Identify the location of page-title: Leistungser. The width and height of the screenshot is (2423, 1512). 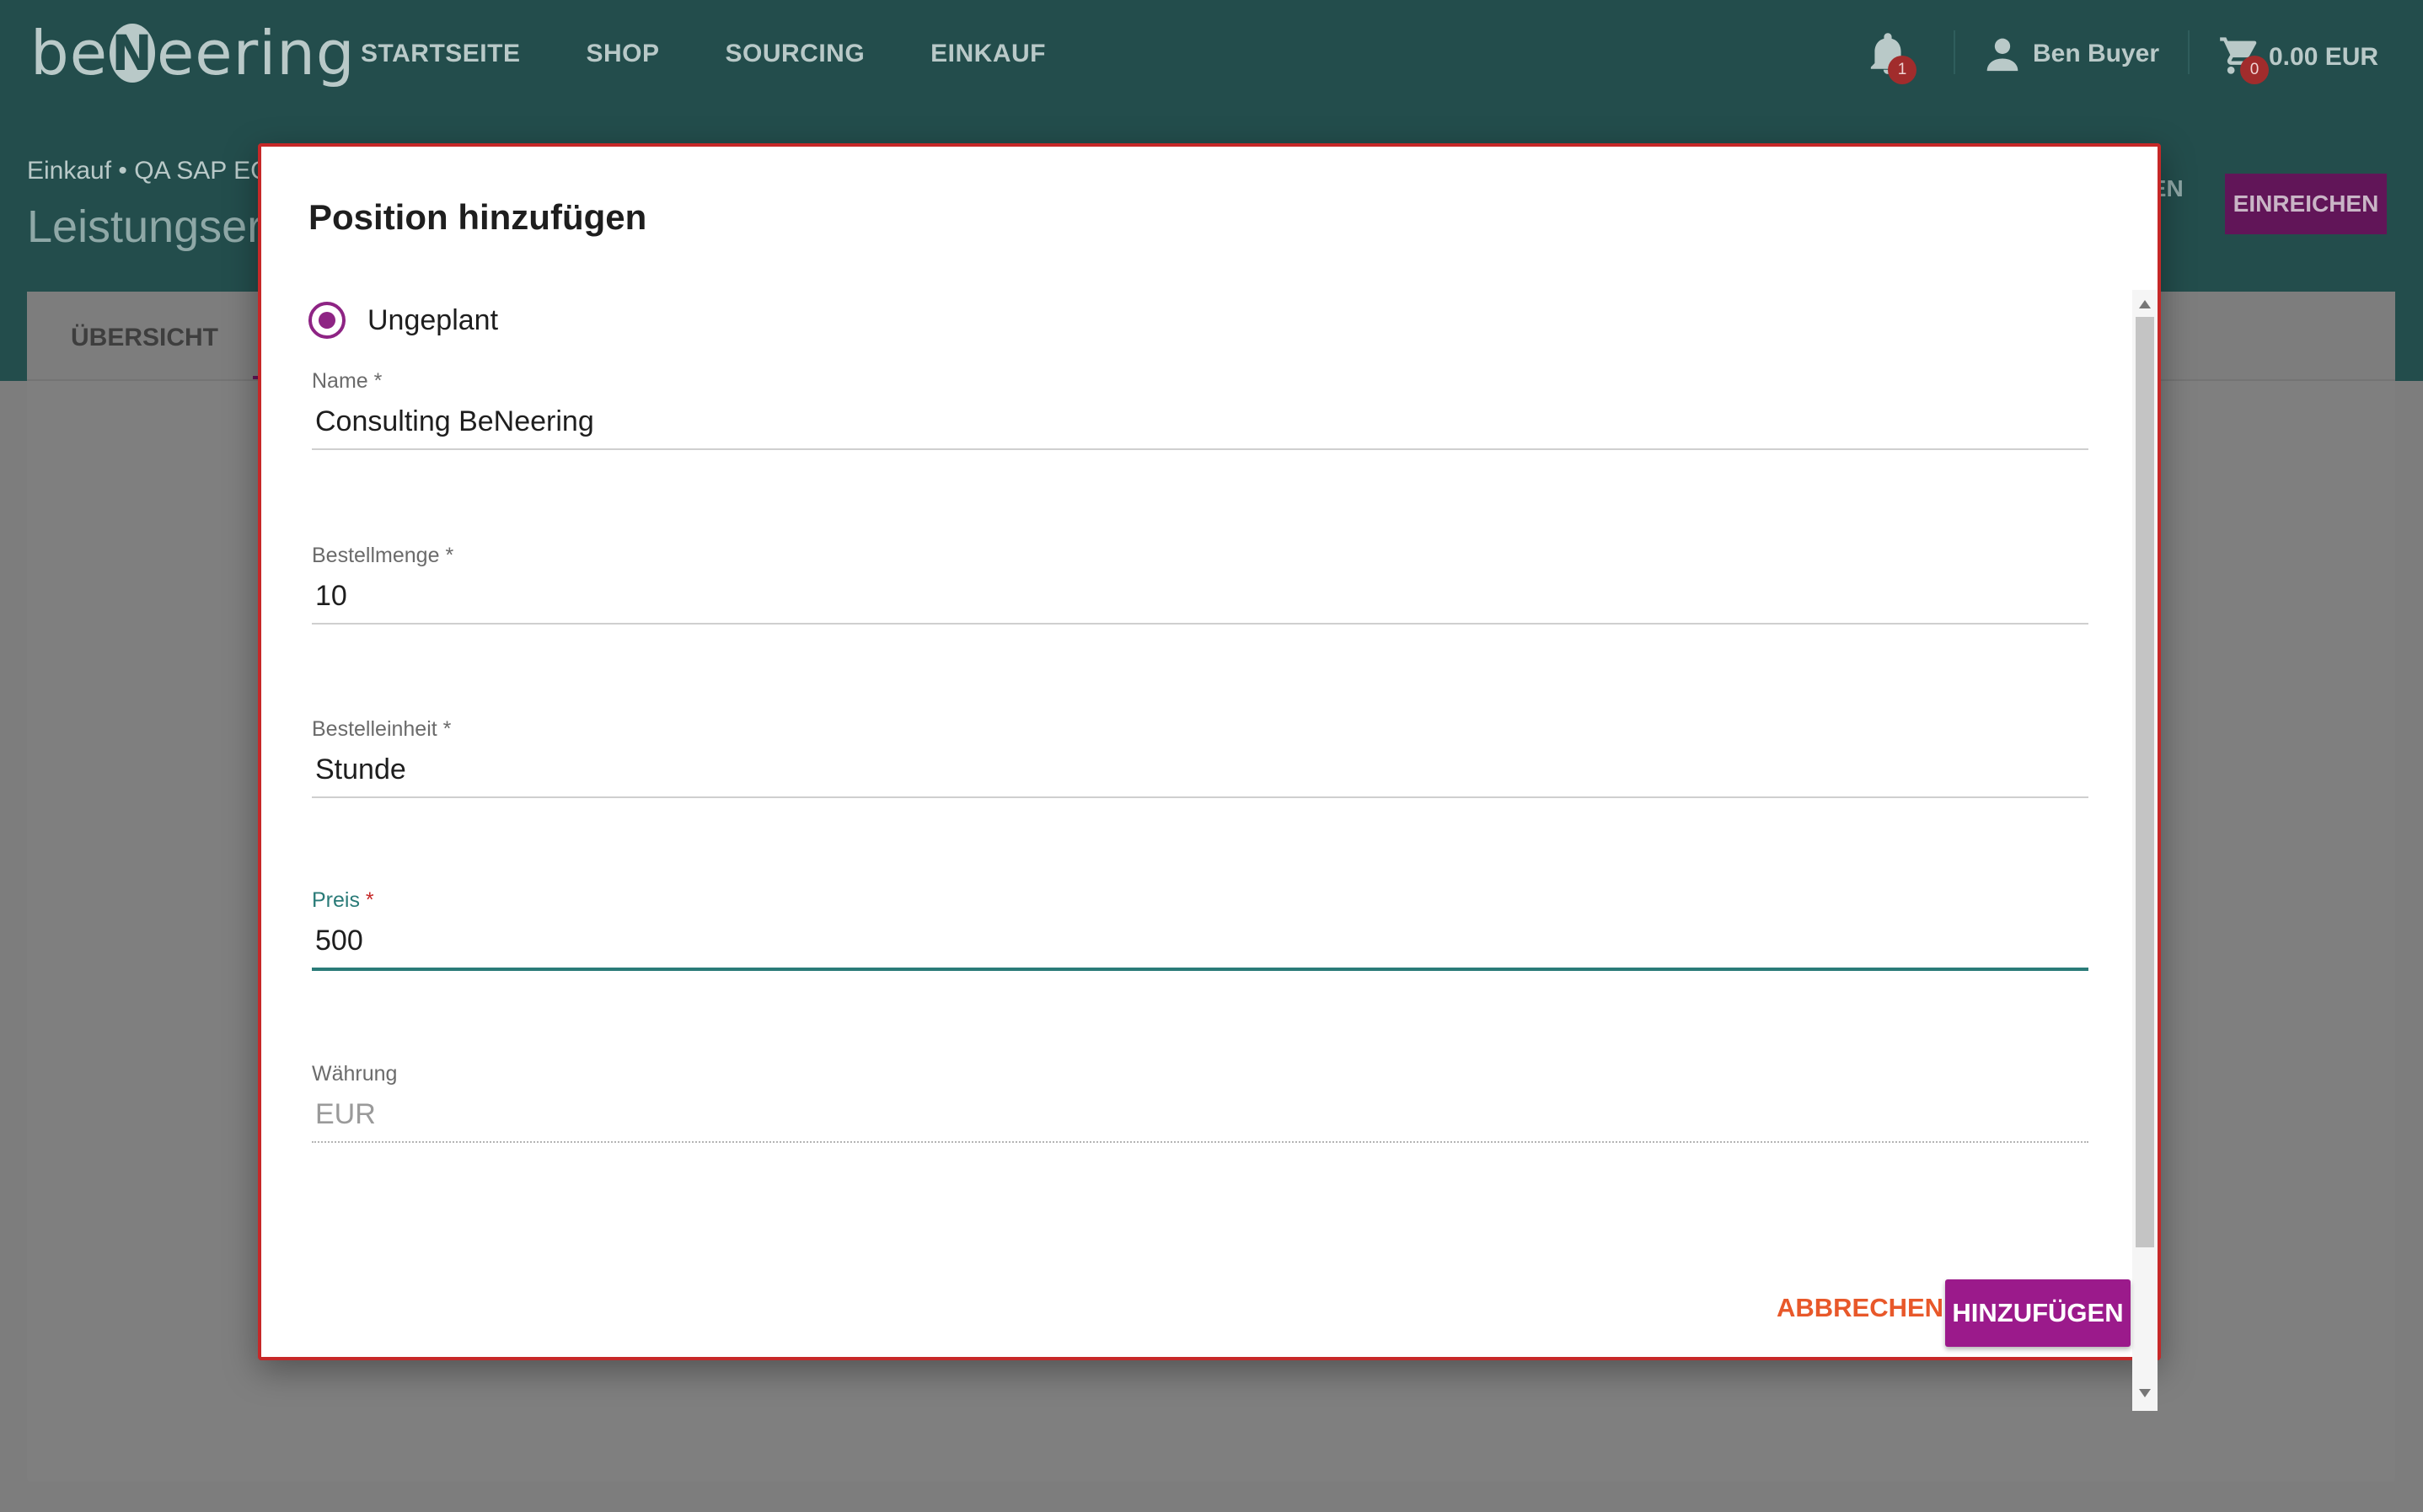
(145, 226).